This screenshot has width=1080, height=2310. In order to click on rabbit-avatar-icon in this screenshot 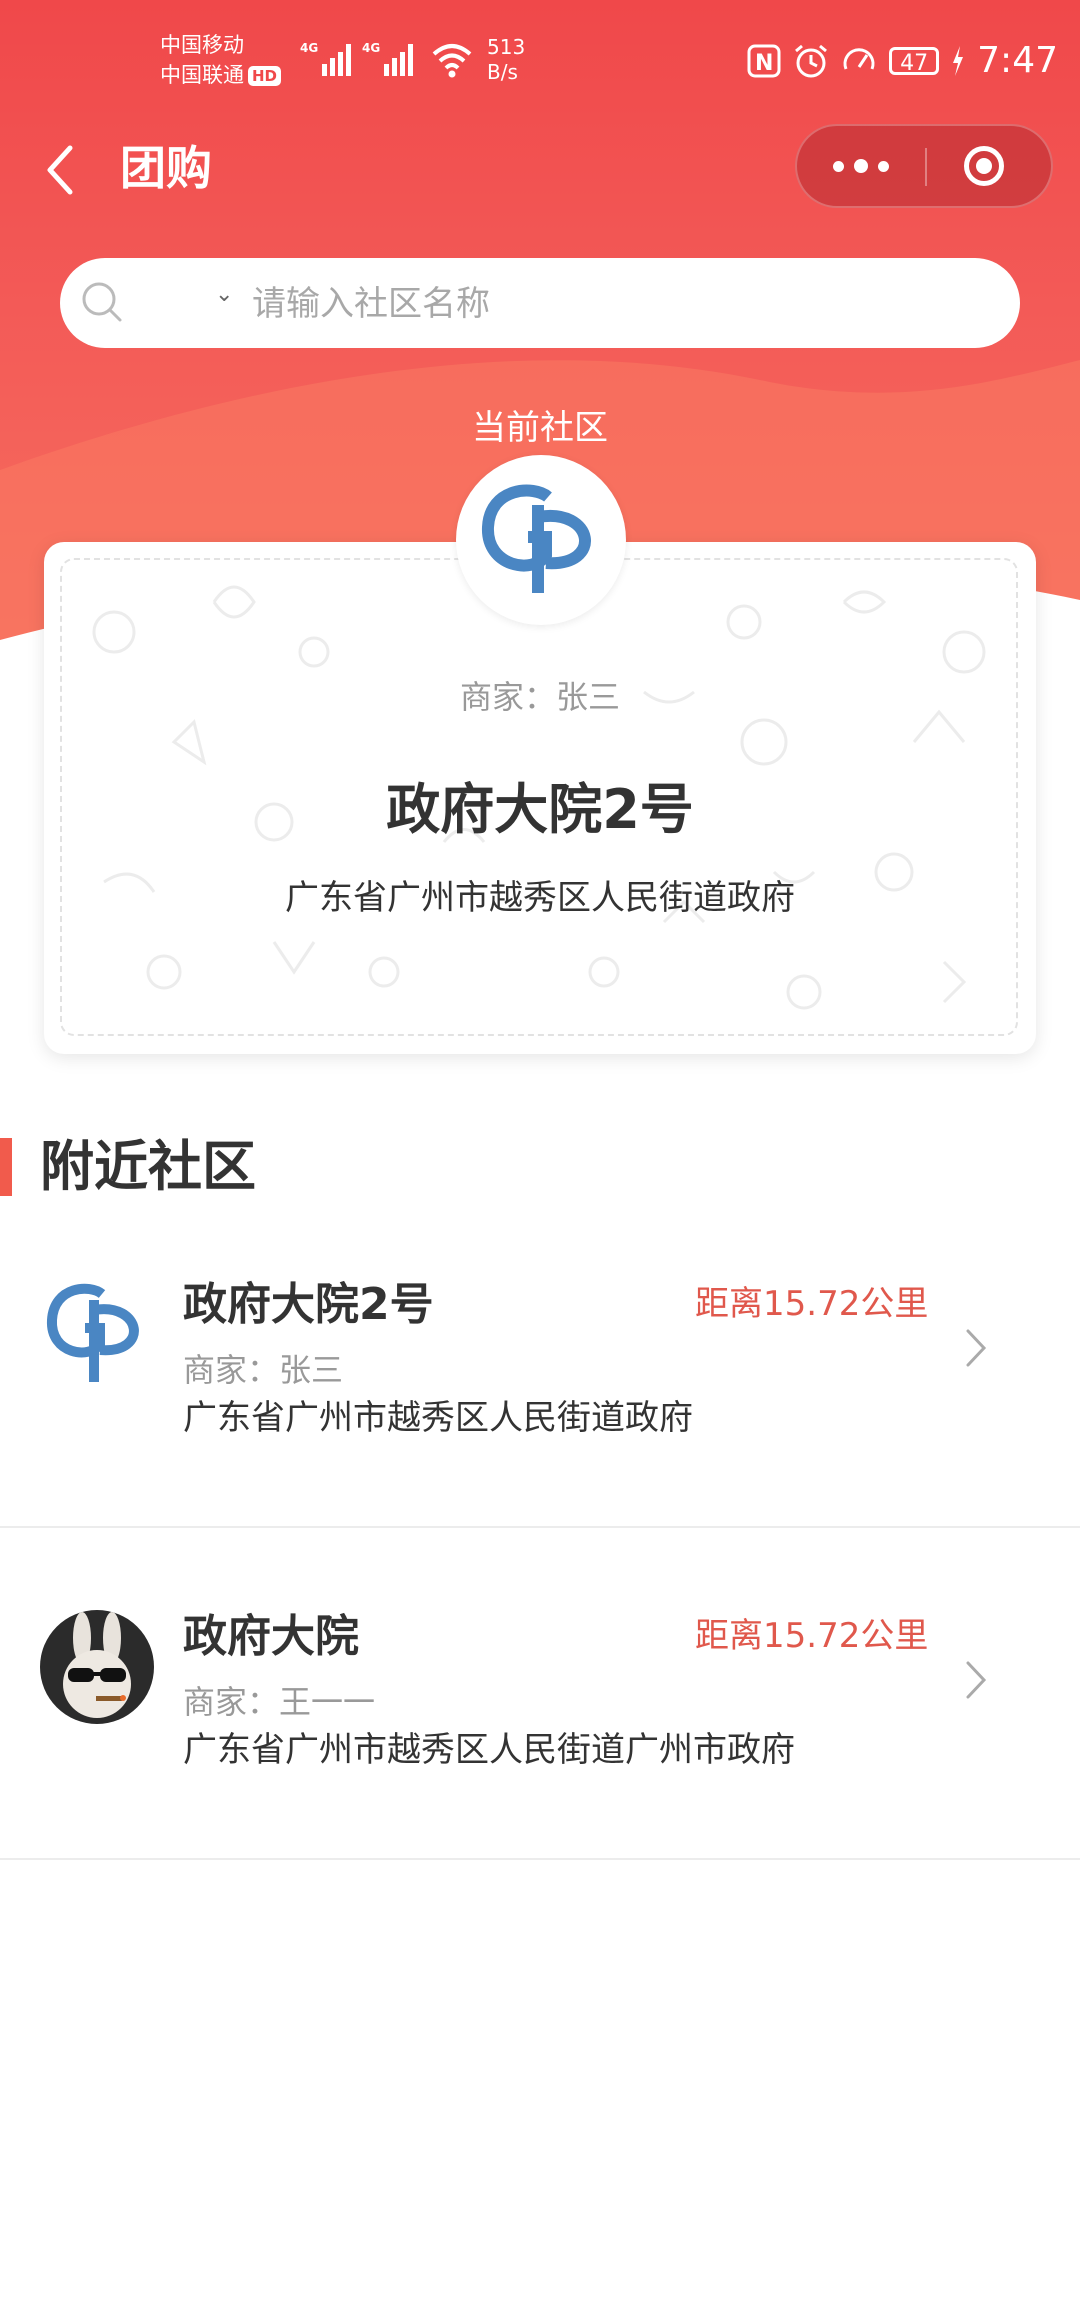, I will do `click(97, 1667)`.